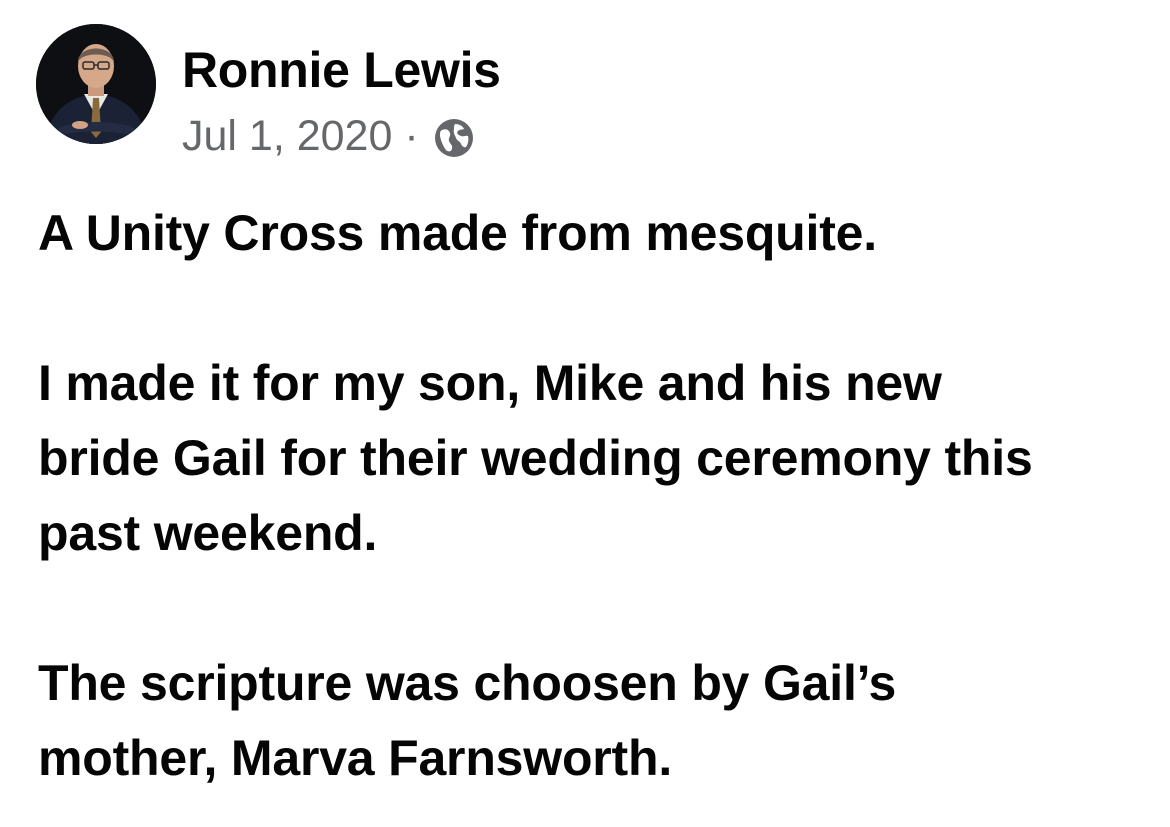 Image resolution: width=1170 pixels, height=827 pixels. I want to click on globe-icon, so click(454, 138).